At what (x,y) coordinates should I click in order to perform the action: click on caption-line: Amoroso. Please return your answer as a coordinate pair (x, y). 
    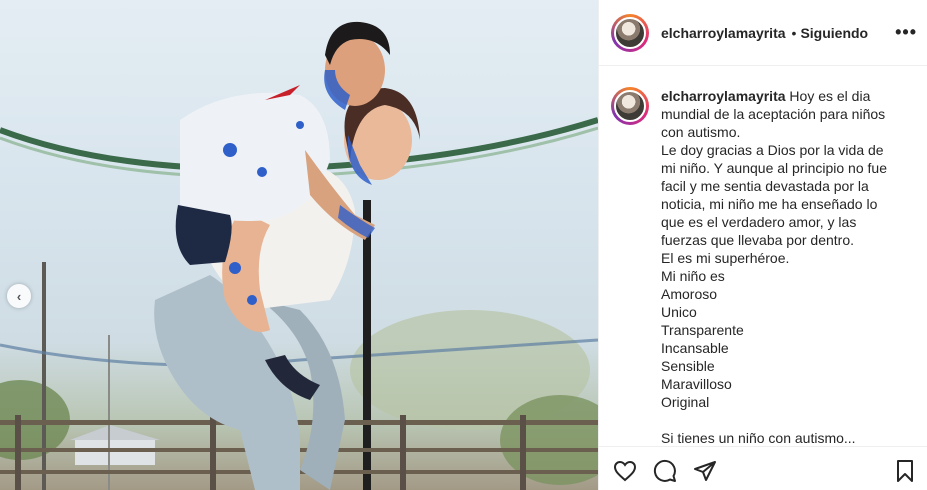
    Looking at the image, I should click on (689, 294).